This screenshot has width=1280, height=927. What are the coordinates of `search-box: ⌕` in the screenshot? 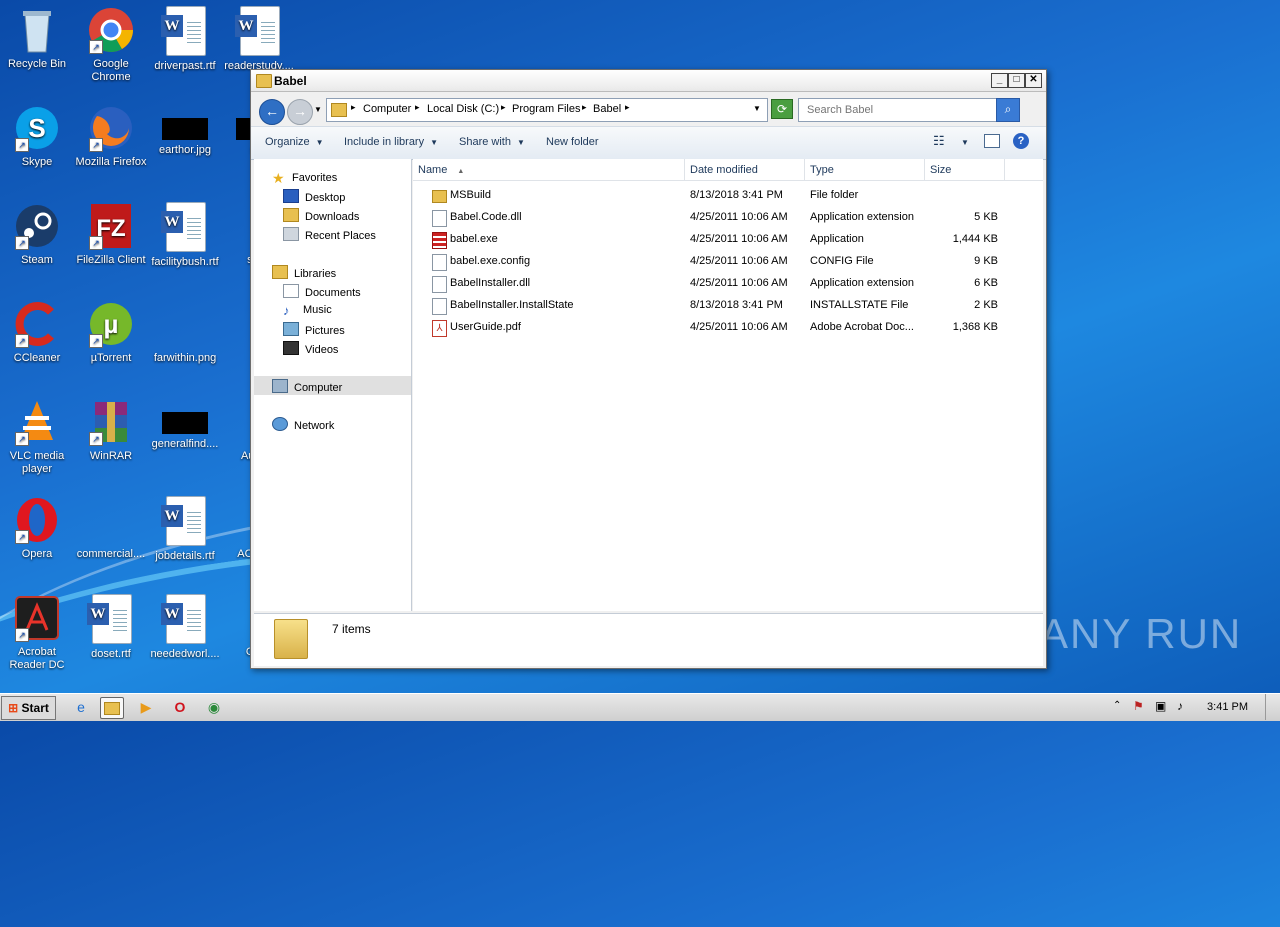 It's located at (909, 110).